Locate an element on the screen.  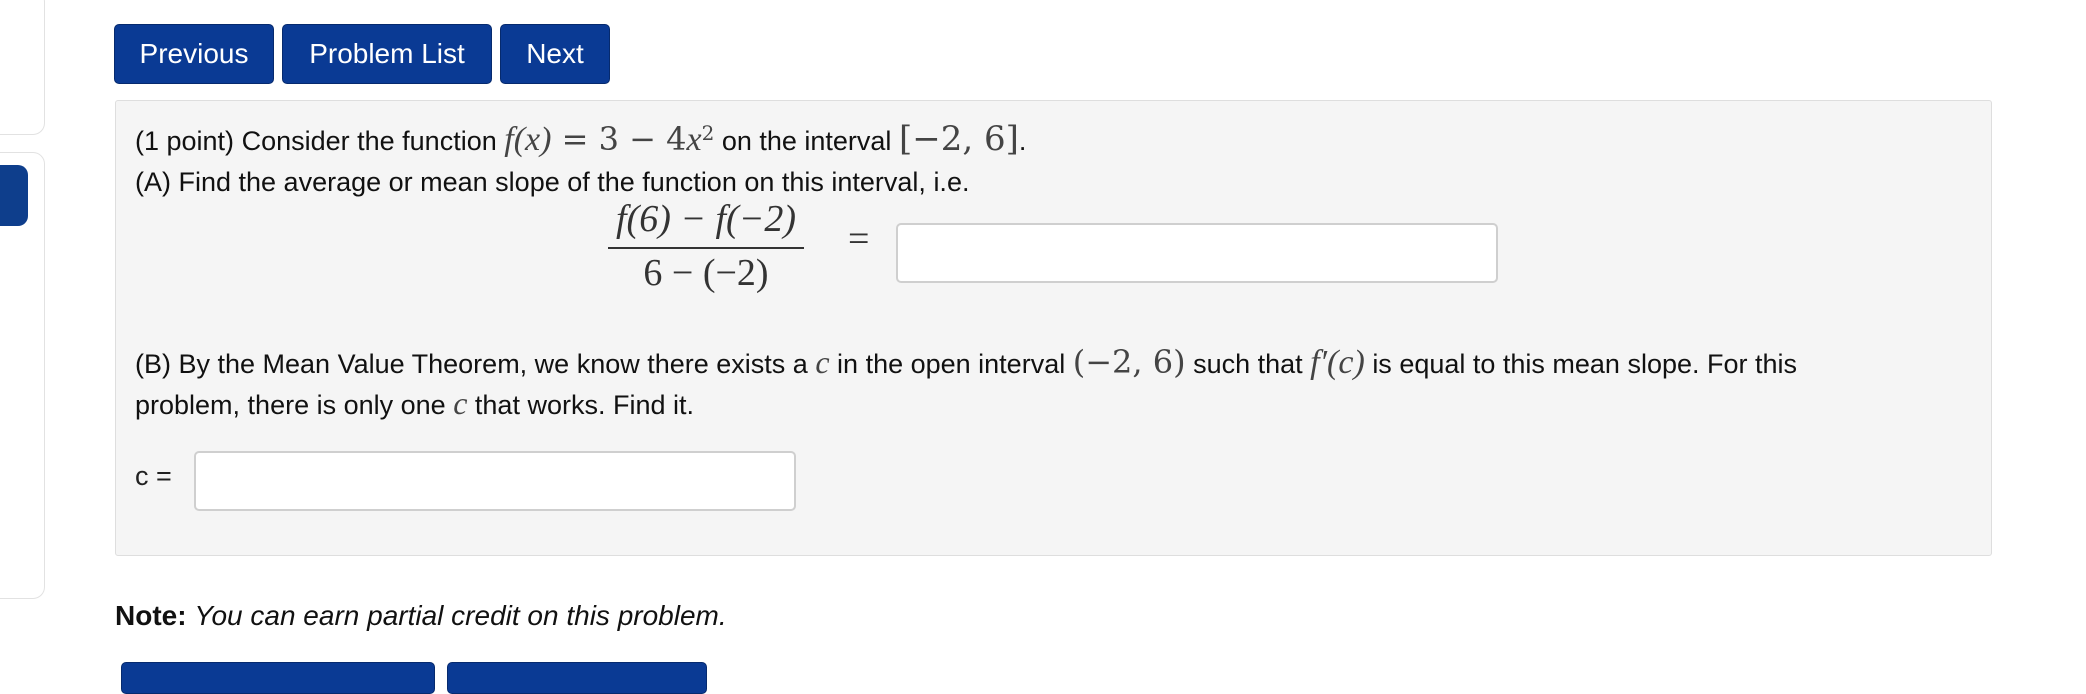
secondary-button-partial is located at coordinates (577, 678).